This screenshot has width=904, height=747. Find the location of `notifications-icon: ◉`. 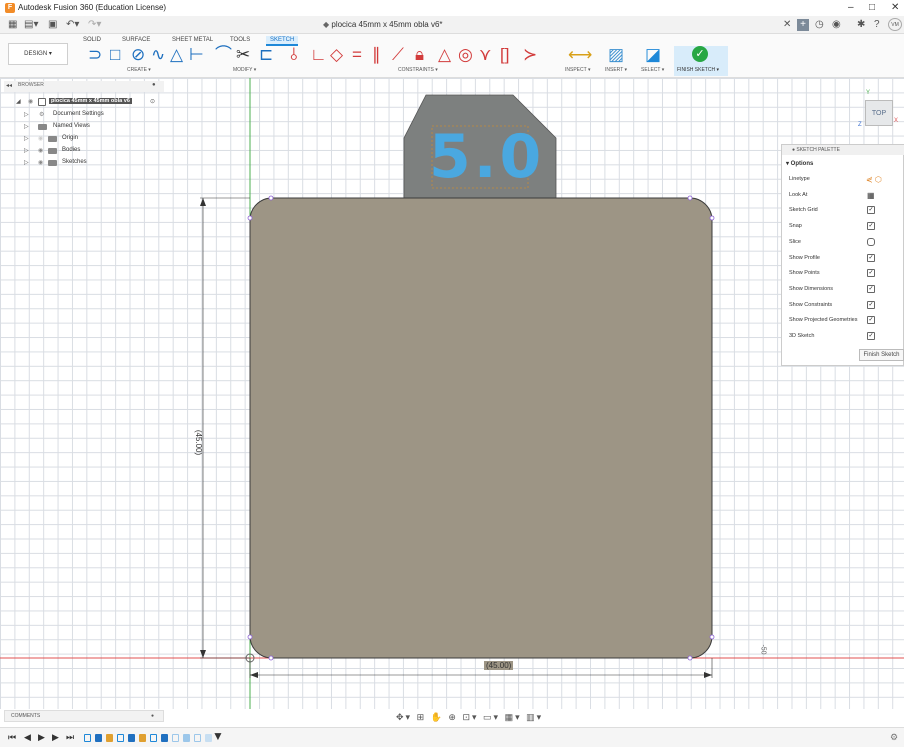

notifications-icon: ◉ is located at coordinates (836, 24).